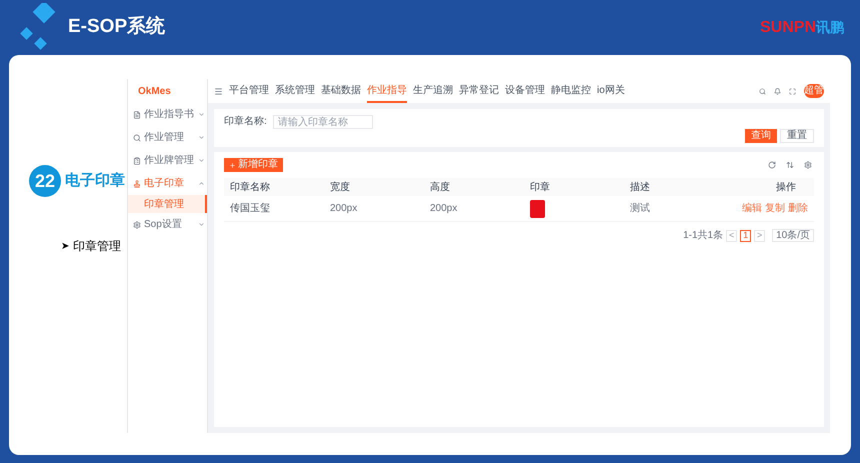 The width and height of the screenshot is (860, 463). I want to click on nav-tab: 静电监控, so click(571, 91).